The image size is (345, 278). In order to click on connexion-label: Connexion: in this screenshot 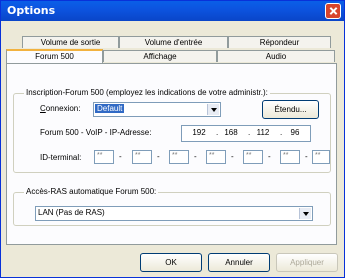, I will do `click(60, 108)`.